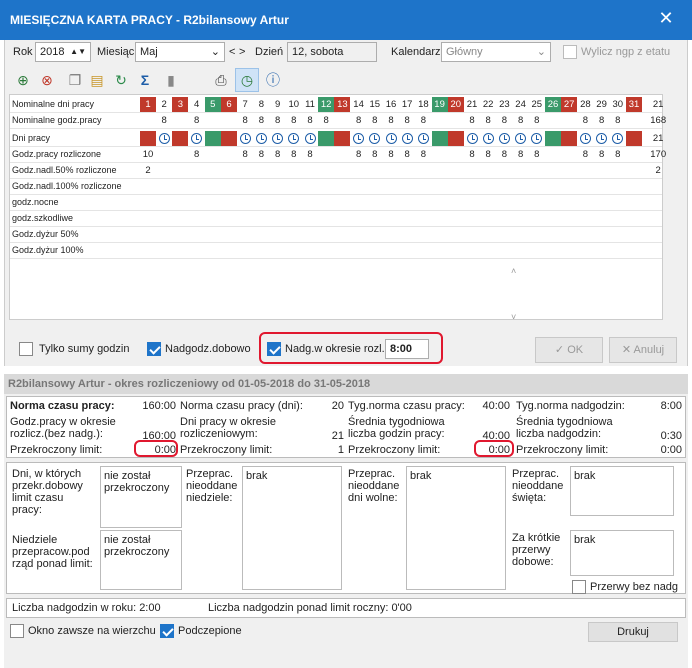 This screenshot has width=692, height=668. Describe the element at coordinates (17, 631) in the screenshot. I see `zawsze-checkbox` at that location.